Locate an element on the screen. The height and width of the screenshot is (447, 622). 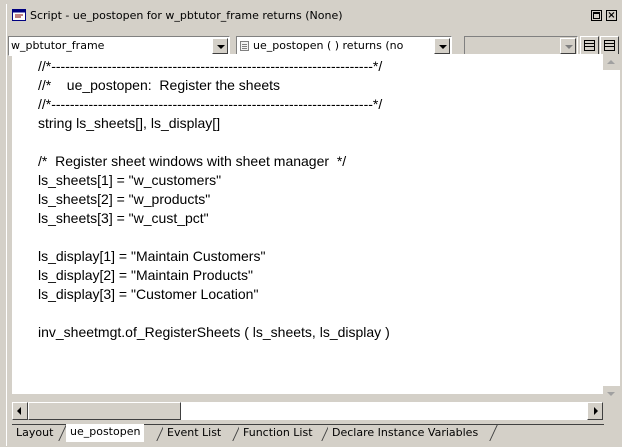
tab-label: Event List is located at coordinates (194, 432).